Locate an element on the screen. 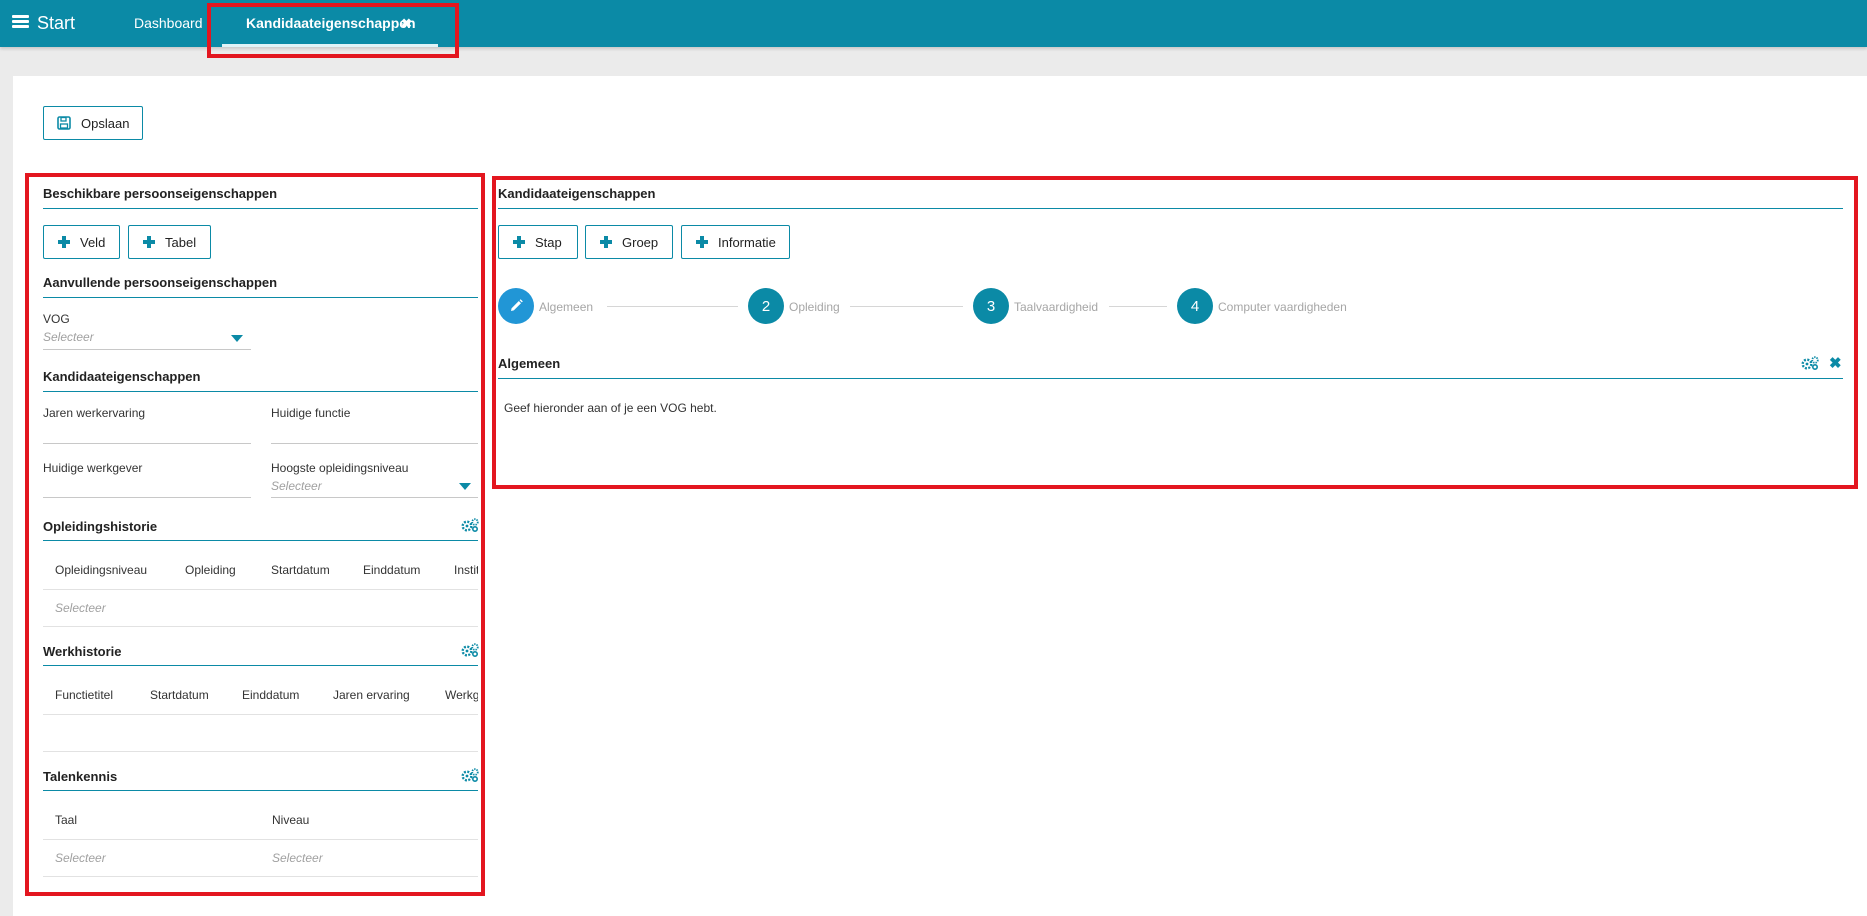 The width and height of the screenshot is (1867, 916). right-panel-title-line is located at coordinates (1170, 208).